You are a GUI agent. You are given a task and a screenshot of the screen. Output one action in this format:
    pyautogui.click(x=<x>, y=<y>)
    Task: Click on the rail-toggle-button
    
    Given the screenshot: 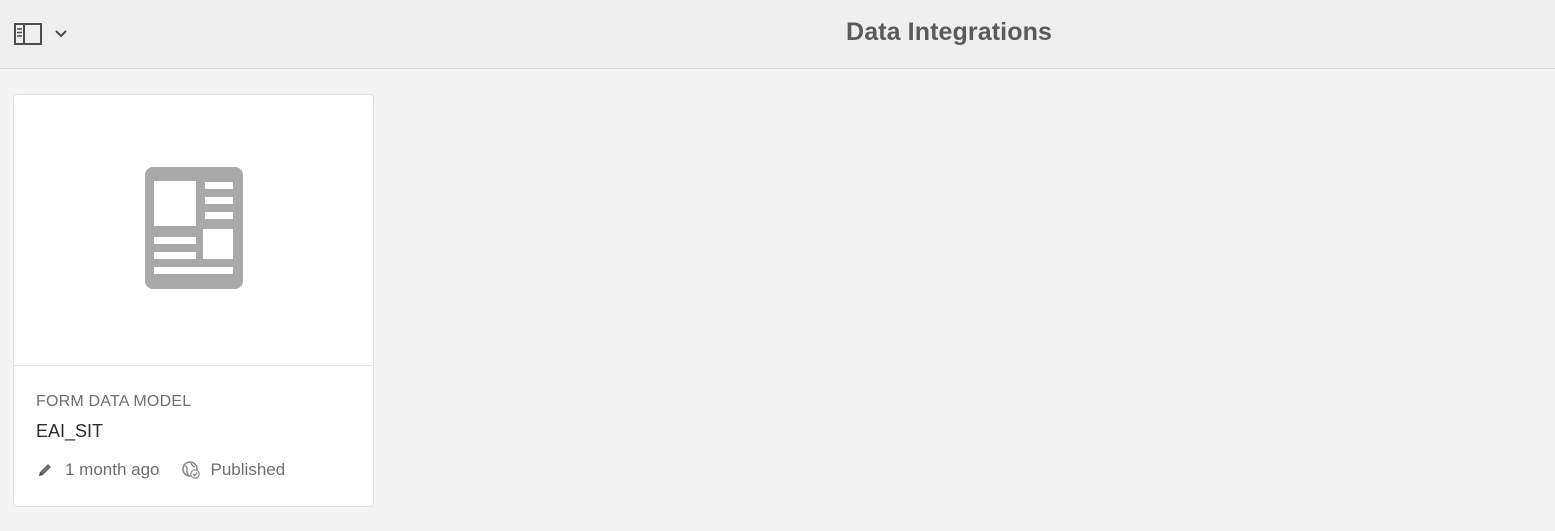 What is the action you would take?
    pyautogui.click(x=49, y=34)
    